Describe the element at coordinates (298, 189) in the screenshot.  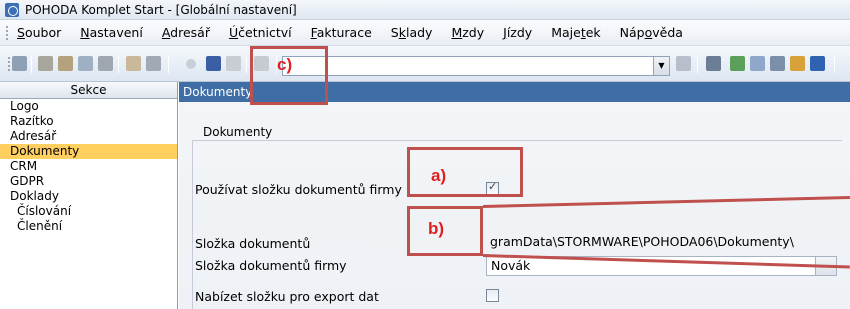
I see `use-company-folder-label: Používat složku dokumentů firmy` at that location.